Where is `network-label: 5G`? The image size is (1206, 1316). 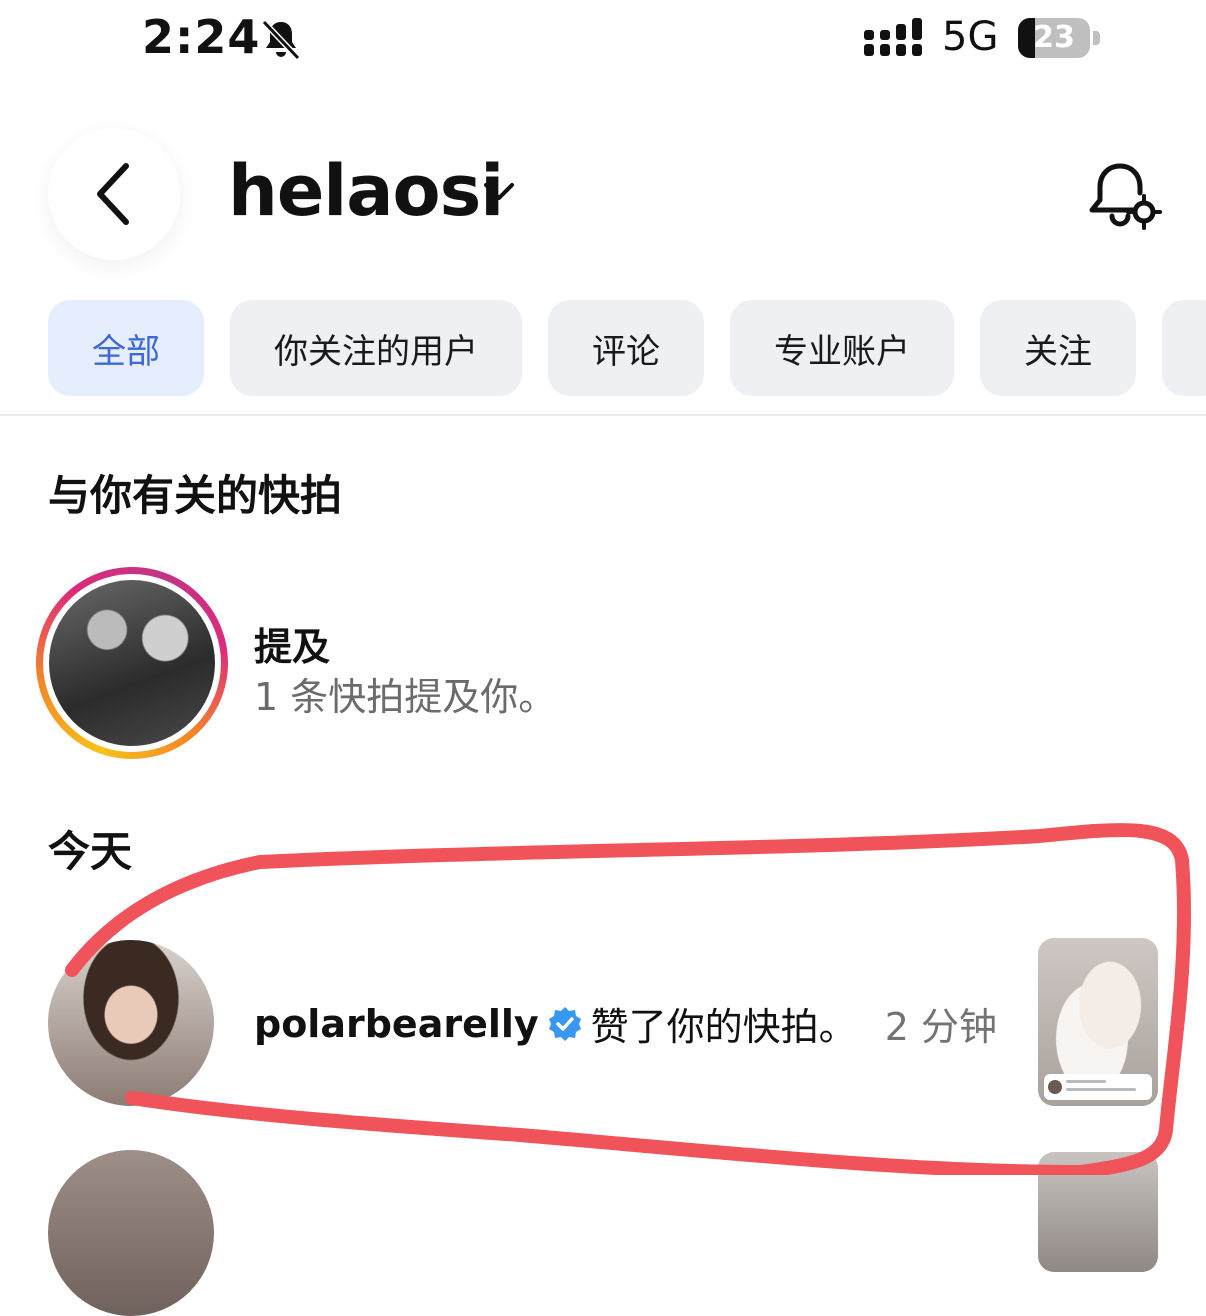
network-label: 5G is located at coordinates (970, 37).